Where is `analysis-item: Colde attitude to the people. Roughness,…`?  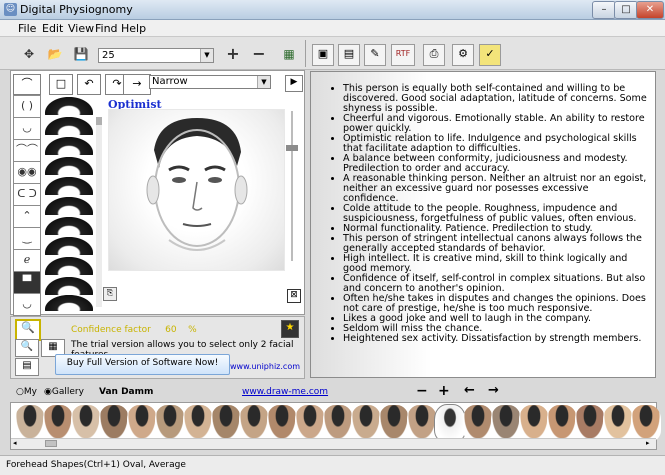
analysis-item: Colde attitude to the people. Roughness,… is located at coordinates (495, 214).